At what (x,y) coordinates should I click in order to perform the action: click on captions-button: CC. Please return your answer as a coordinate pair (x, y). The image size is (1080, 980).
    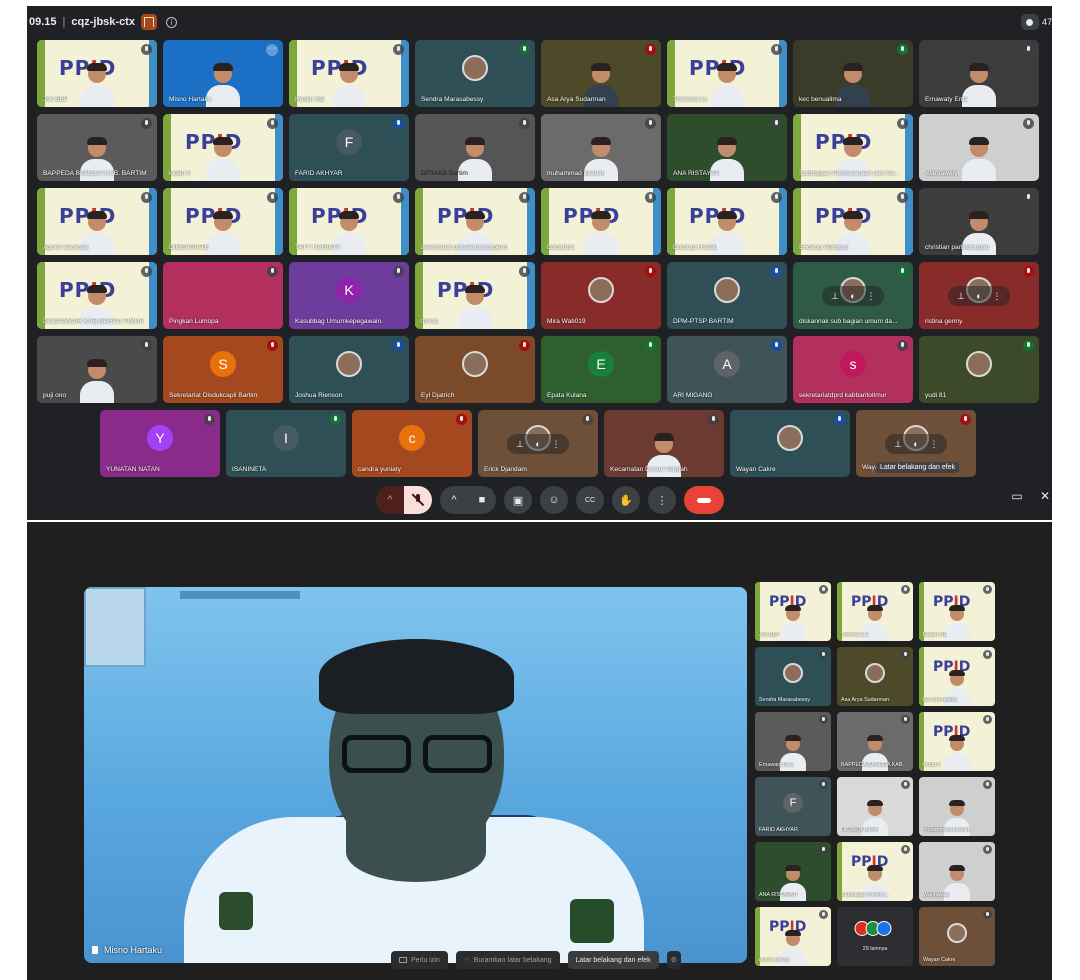
    Looking at the image, I should click on (590, 500).